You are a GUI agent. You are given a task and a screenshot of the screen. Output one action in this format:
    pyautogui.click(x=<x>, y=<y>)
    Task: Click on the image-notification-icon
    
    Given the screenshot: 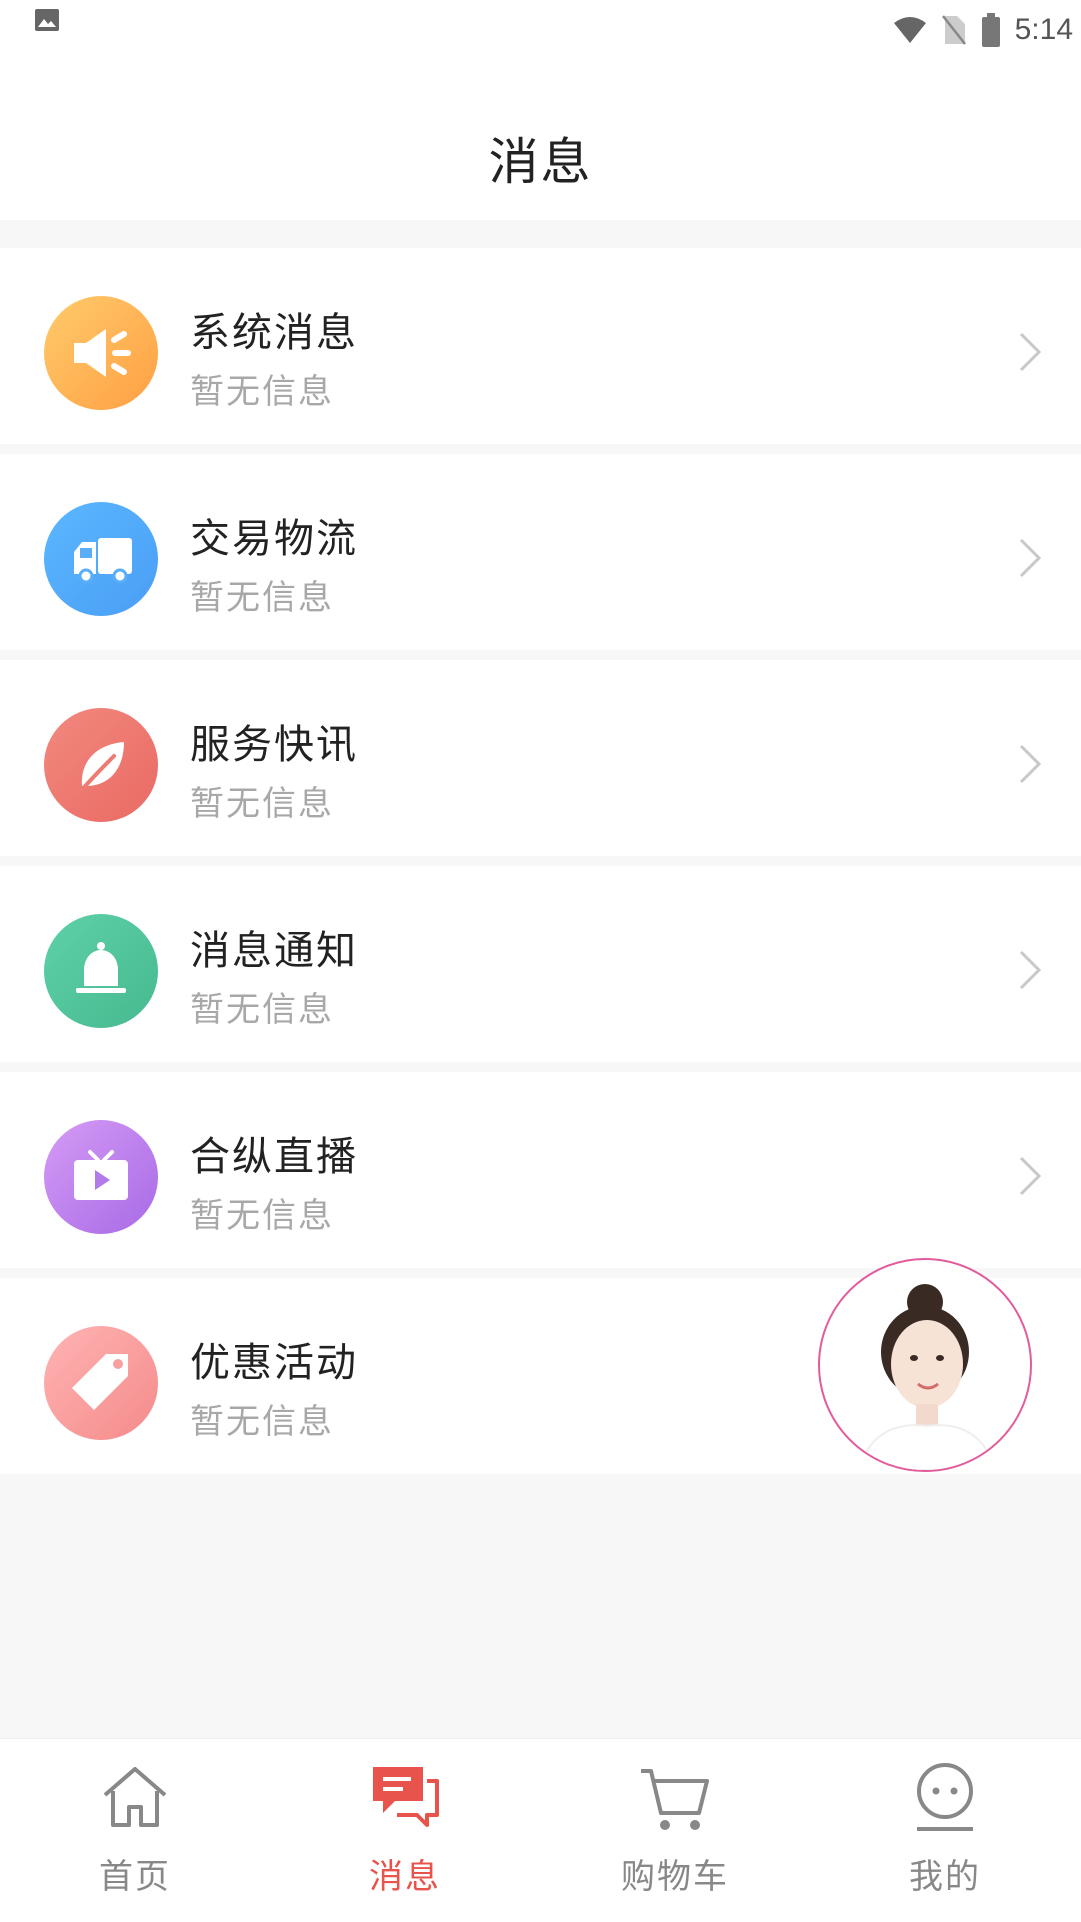 What is the action you would take?
    pyautogui.click(x=47, y=20)
    